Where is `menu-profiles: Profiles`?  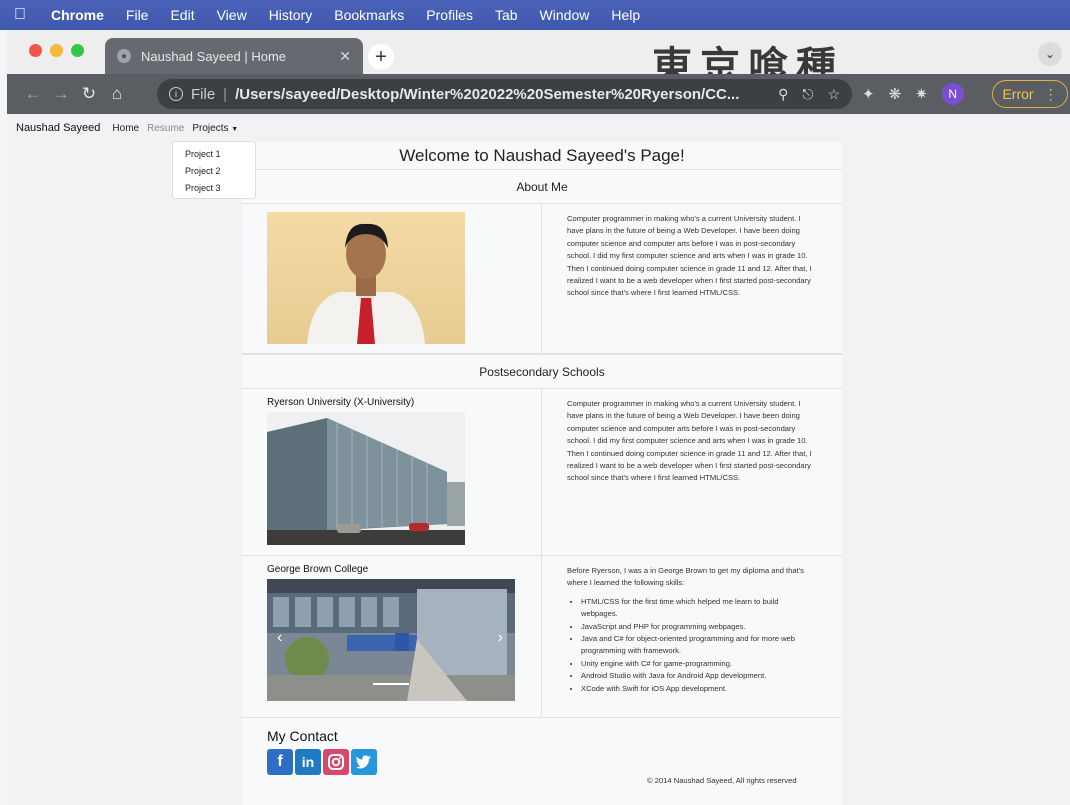 menu-profiles: Profiles is located at coordinates (449, 15).